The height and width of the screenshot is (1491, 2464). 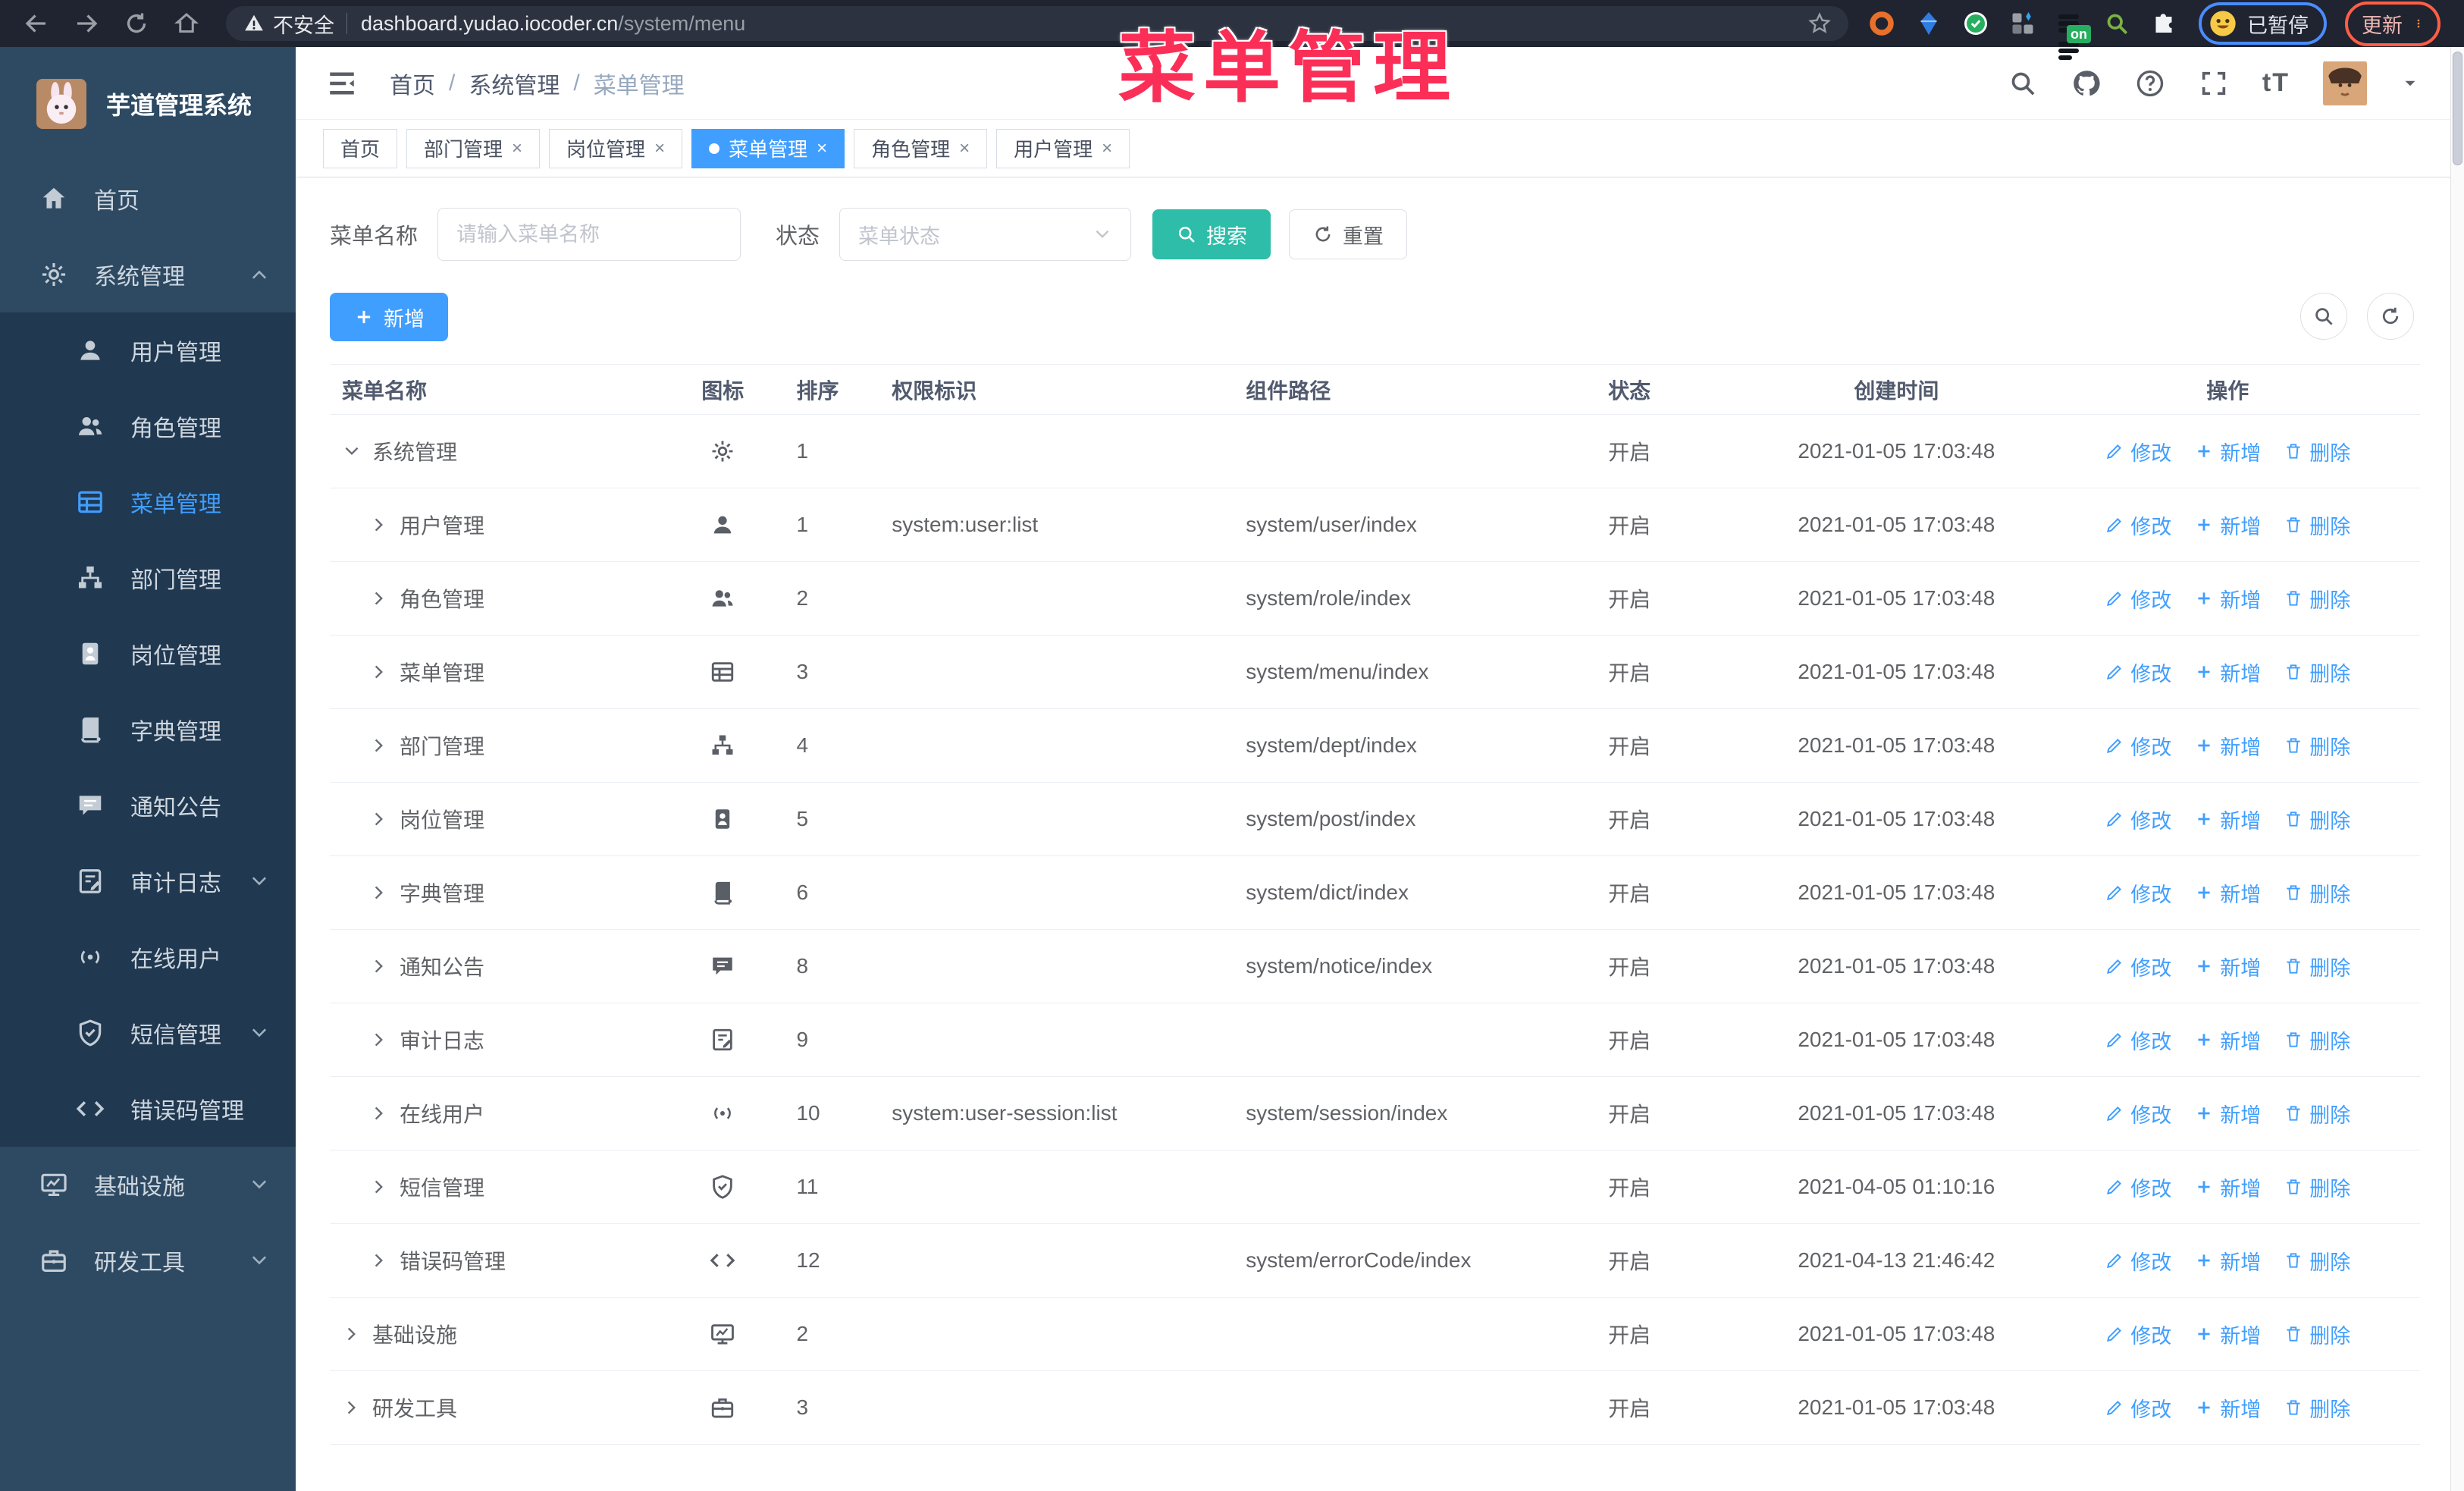 What do you see at coordinates (2410, 83) in the screenshot?
I see `avatar-caret-icon` at bounding box center [2410, 83].